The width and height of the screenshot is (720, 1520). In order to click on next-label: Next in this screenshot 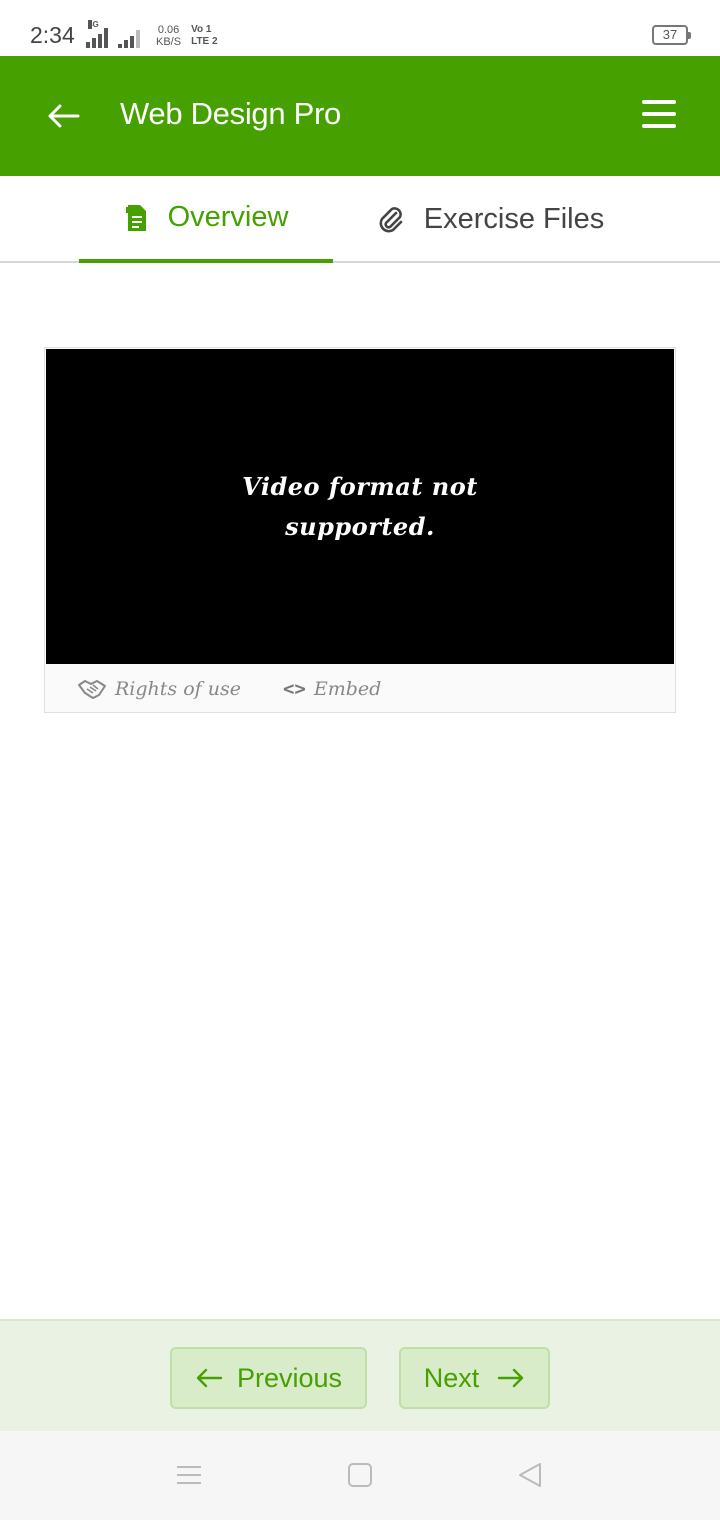, I will do `click(451, 1377)`.